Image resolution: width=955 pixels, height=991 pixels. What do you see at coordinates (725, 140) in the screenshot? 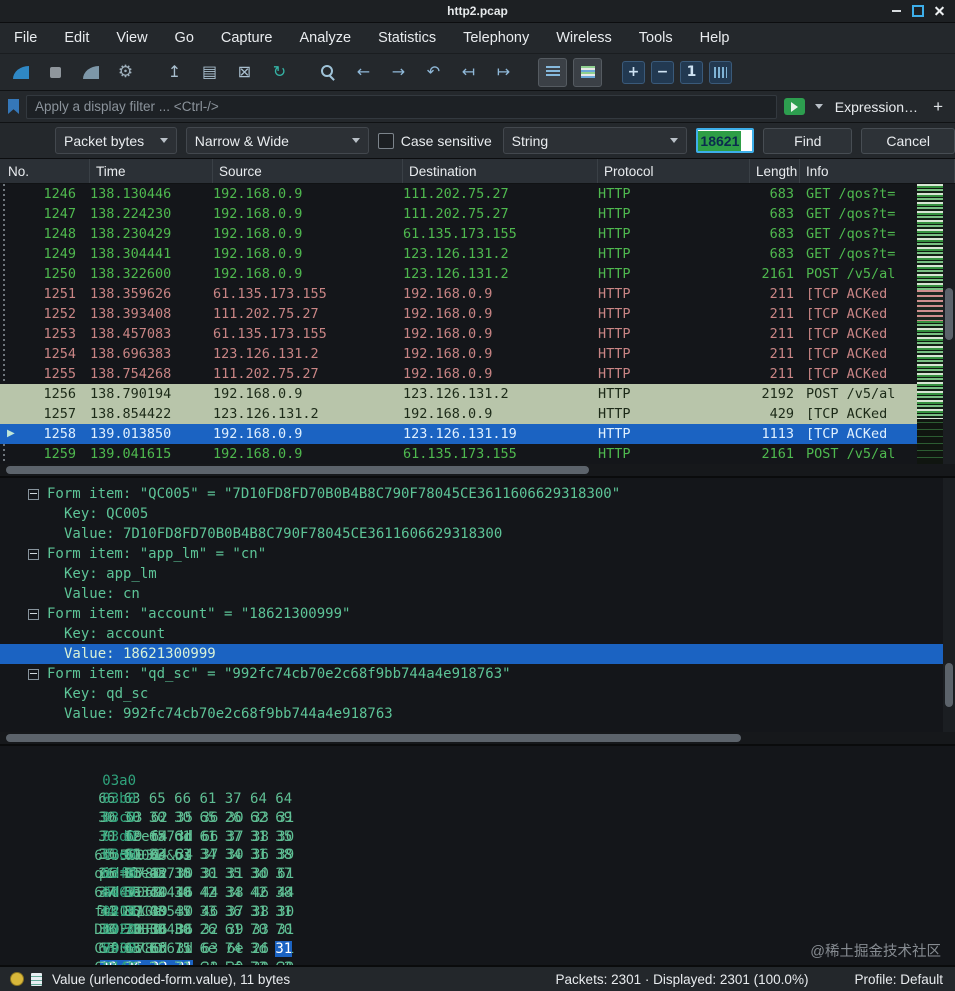
I see `find-input: 18621` at bounding box center [725, 140].